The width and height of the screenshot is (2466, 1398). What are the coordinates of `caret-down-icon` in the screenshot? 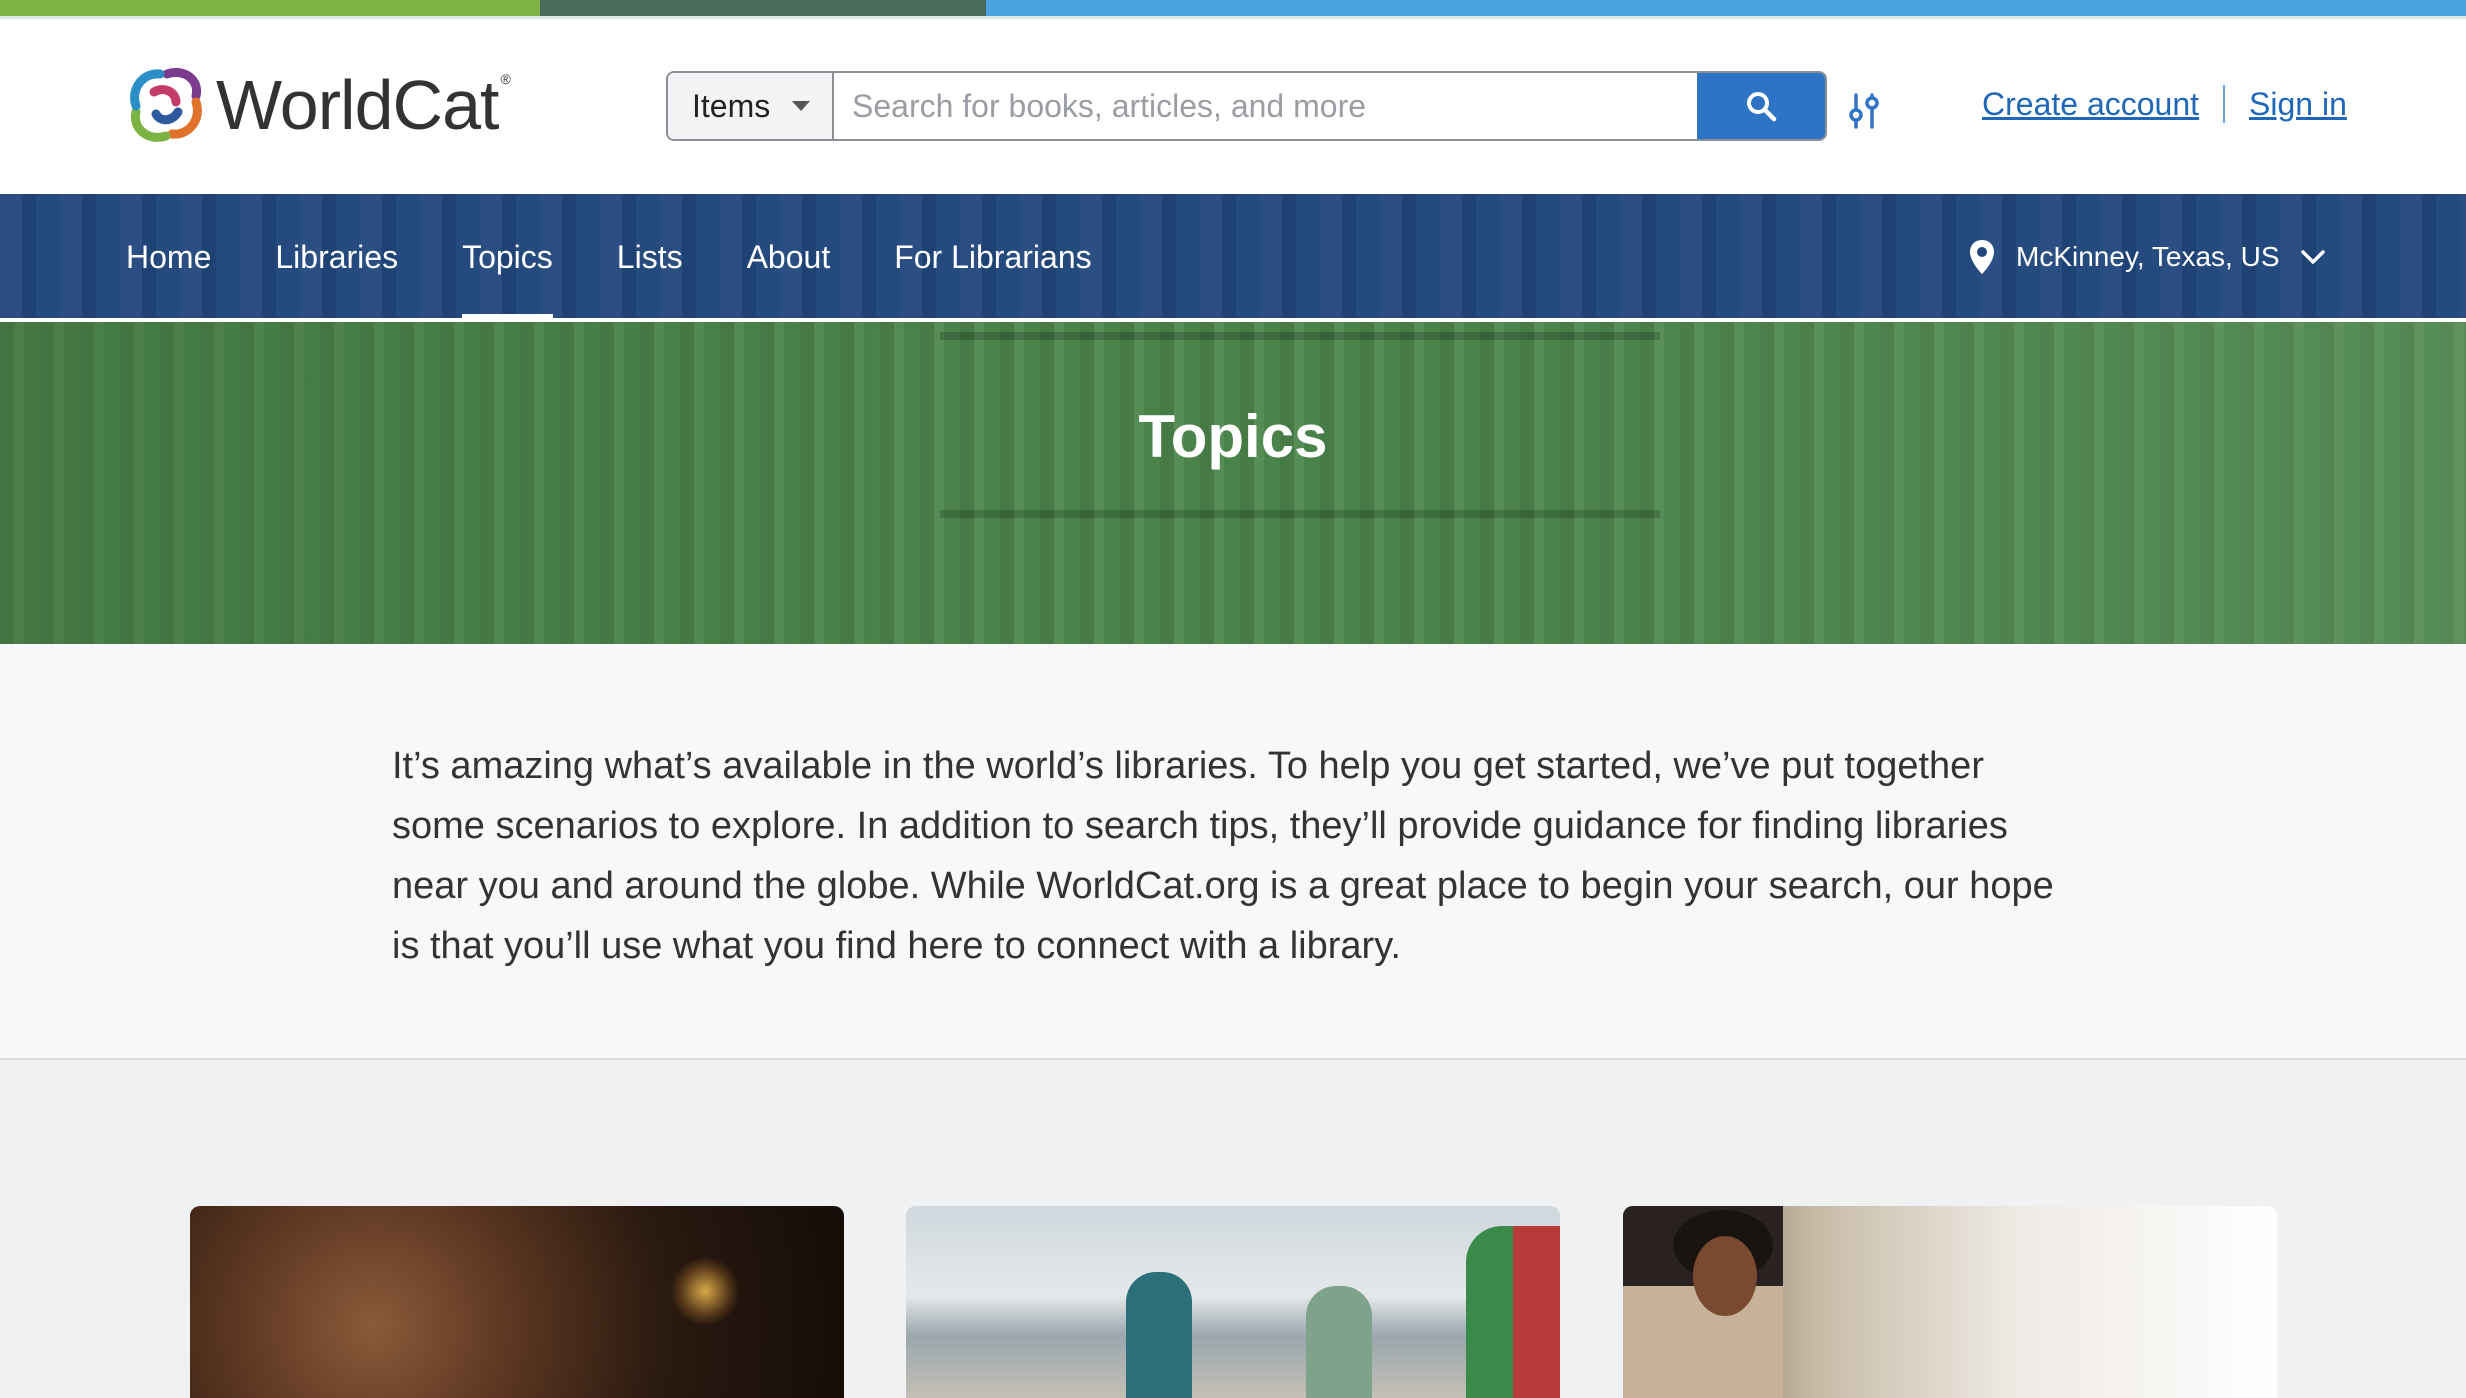 It's located at (801, 106).